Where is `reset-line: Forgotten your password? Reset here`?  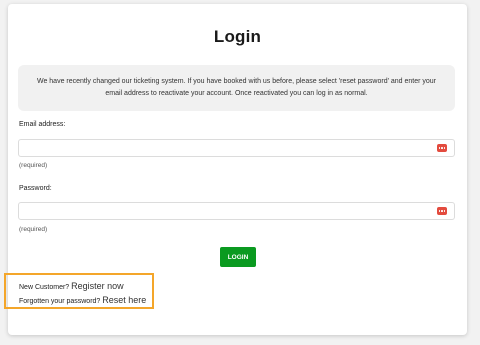
reset-line: Forgotten your password? Reset here is located at coordinates (82, 300).